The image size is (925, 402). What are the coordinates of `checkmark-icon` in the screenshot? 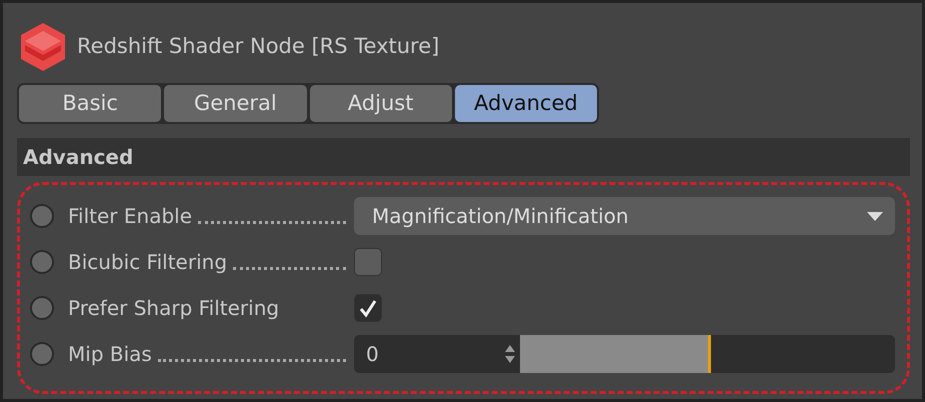 It's located at (368, 308).